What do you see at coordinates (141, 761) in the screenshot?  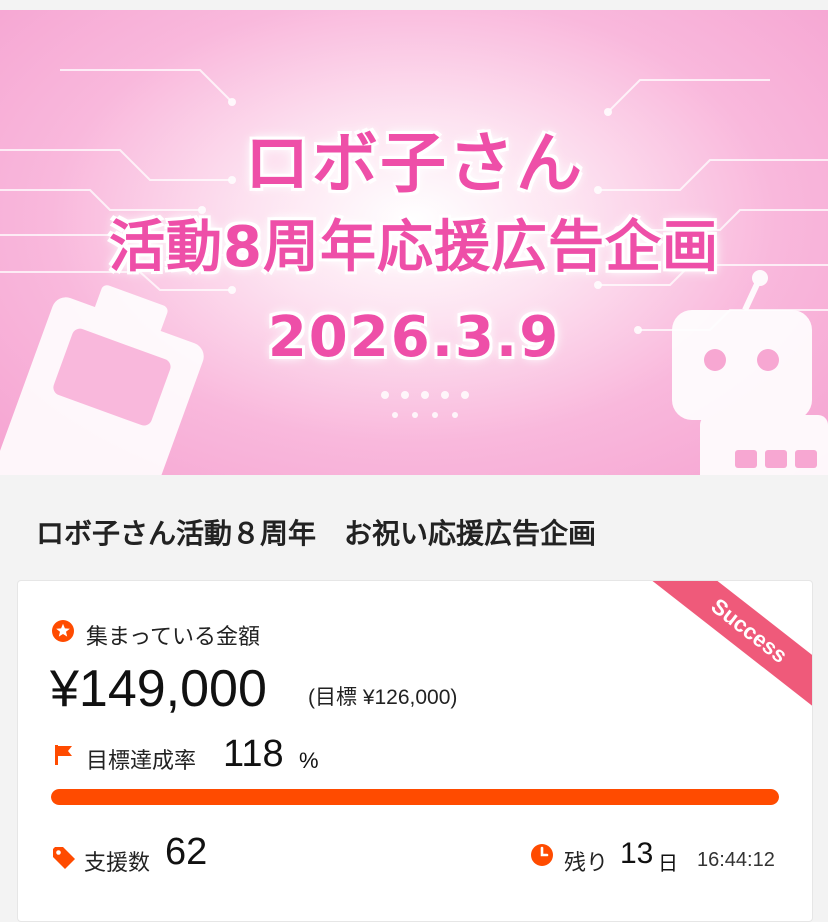 I see `achievement-rate-label: 目標達成率` at bounding box center [141, 761].